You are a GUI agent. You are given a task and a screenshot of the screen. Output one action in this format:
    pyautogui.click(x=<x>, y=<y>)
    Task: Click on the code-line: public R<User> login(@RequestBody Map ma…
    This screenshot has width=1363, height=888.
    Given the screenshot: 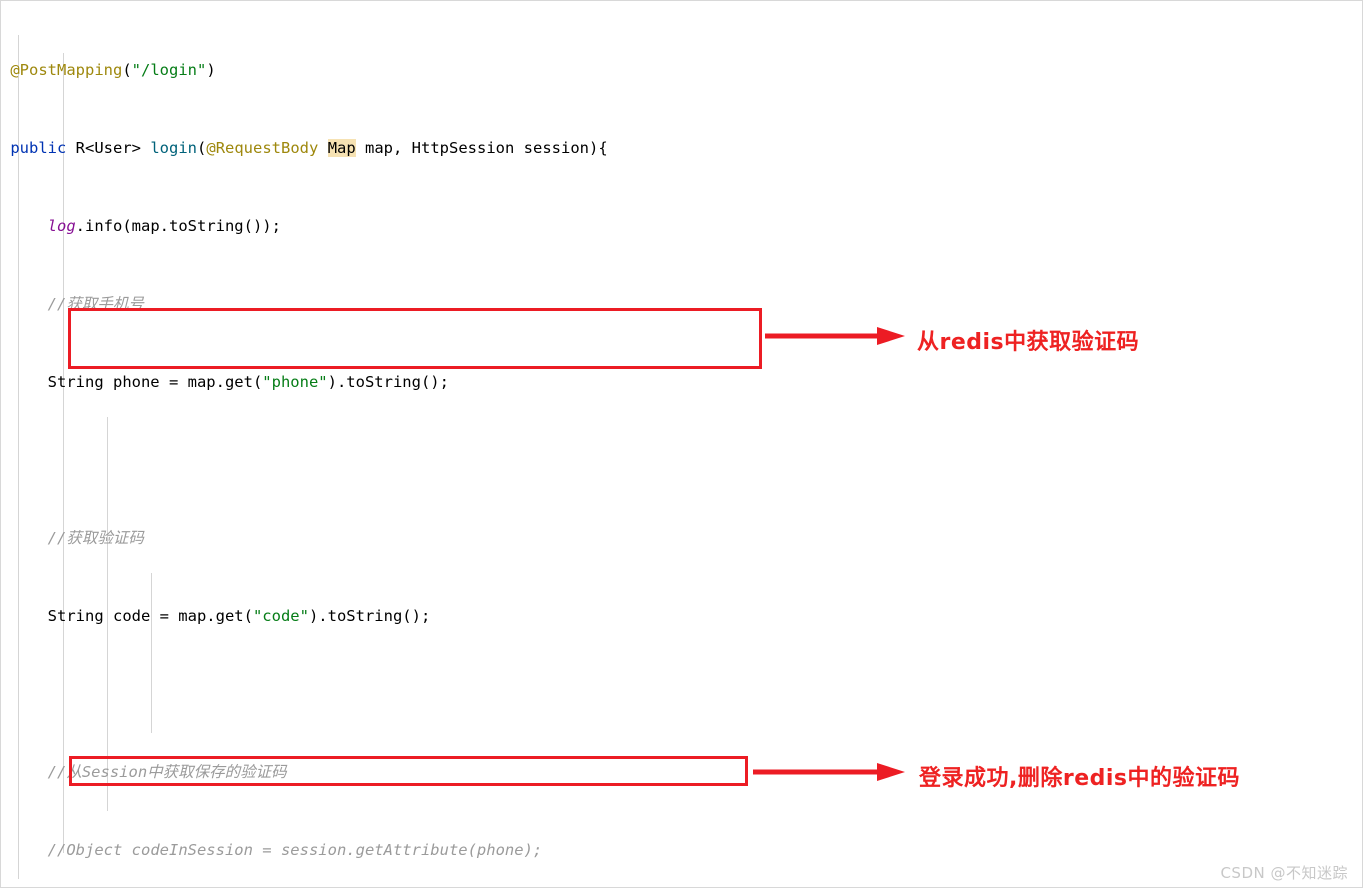 What is the action you would take?
    pyautogui.click(x=682, y=148)
    